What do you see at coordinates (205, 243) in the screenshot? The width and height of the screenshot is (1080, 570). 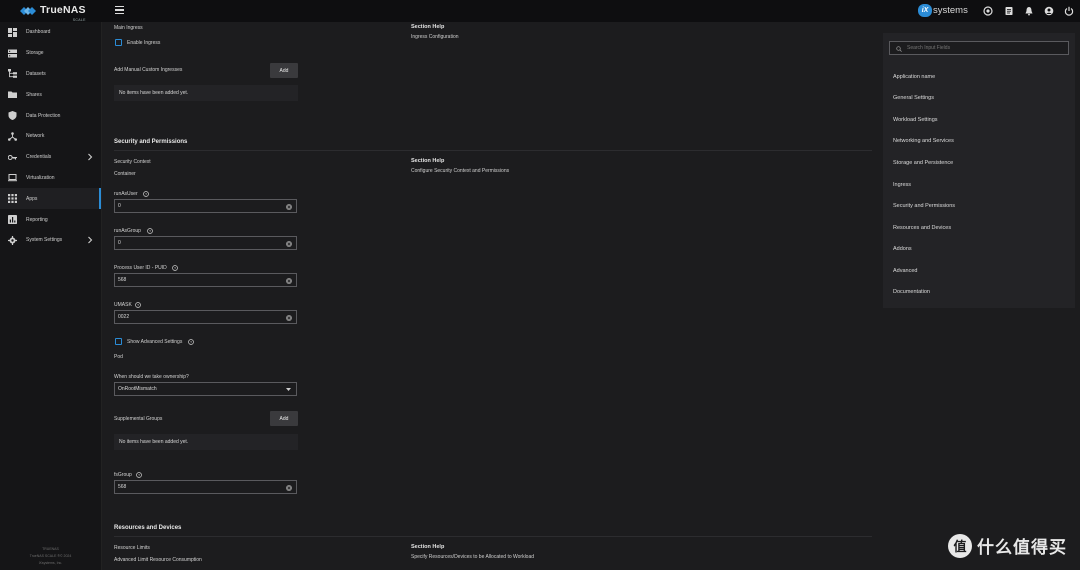 I see `run-as-group-input: 0` at bounding box center [205, 243].